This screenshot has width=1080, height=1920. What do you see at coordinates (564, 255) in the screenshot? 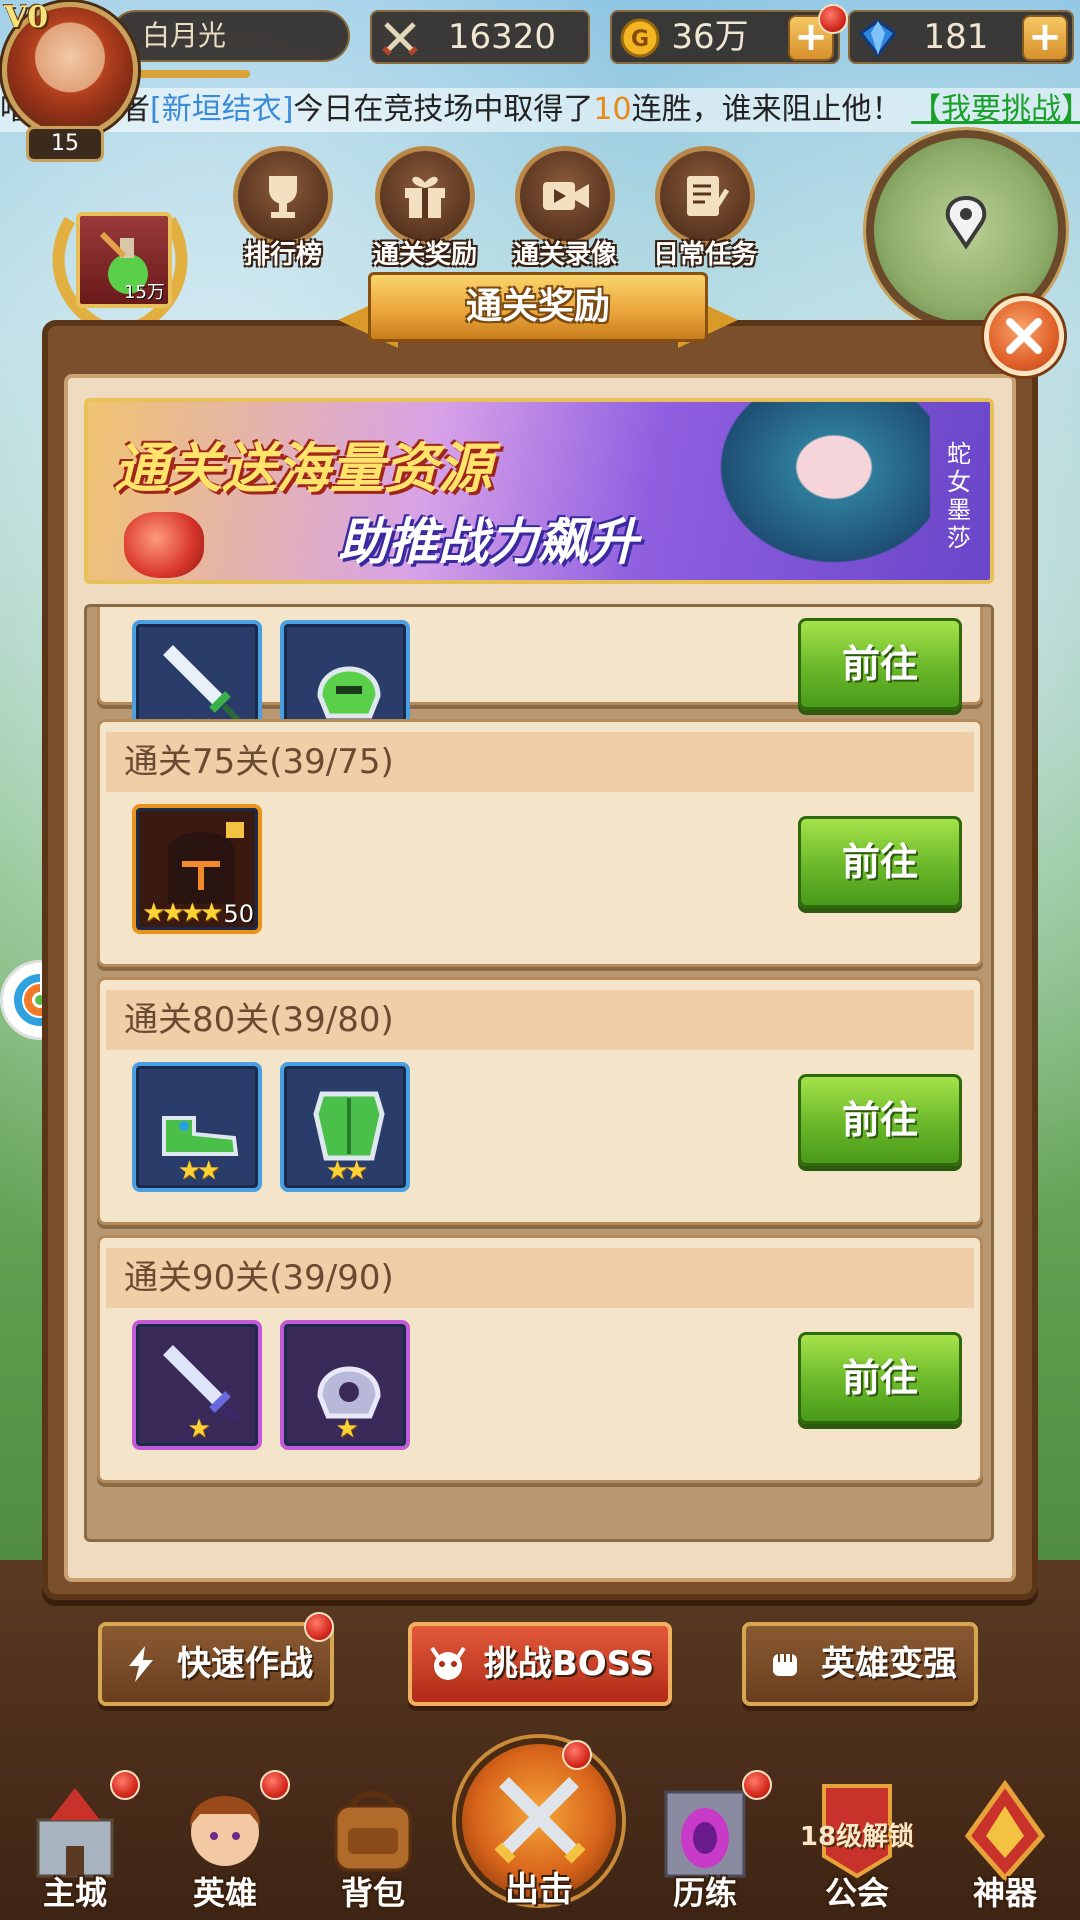
I see `clear-replay-label: 通关录像` at bounding box center [564, 255].